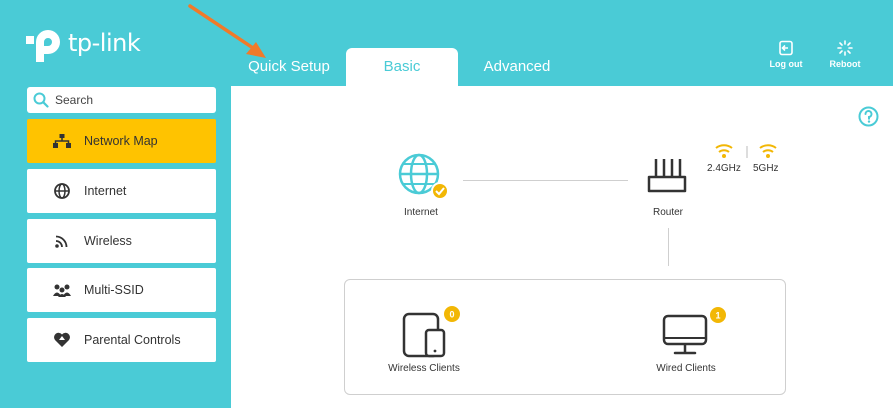 The width and height of the screenshot is (893, 408). What do you see at coordinates (768, 151) in the screenshot?
I see `wifi-5ghz-icon` at bounding box center [768, 151].